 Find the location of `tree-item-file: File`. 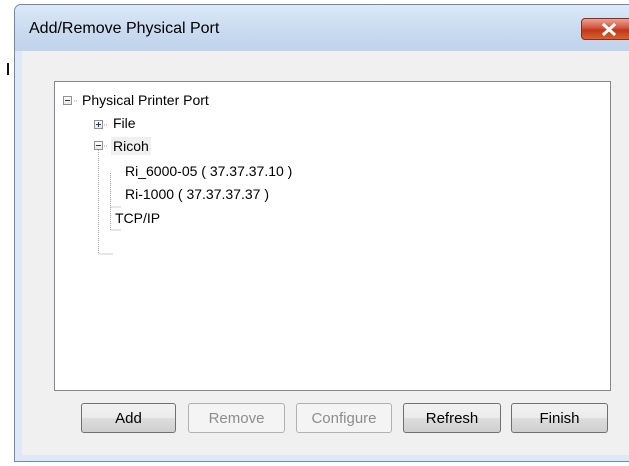

tree-item-file: File is located at coordinates (124, 123).